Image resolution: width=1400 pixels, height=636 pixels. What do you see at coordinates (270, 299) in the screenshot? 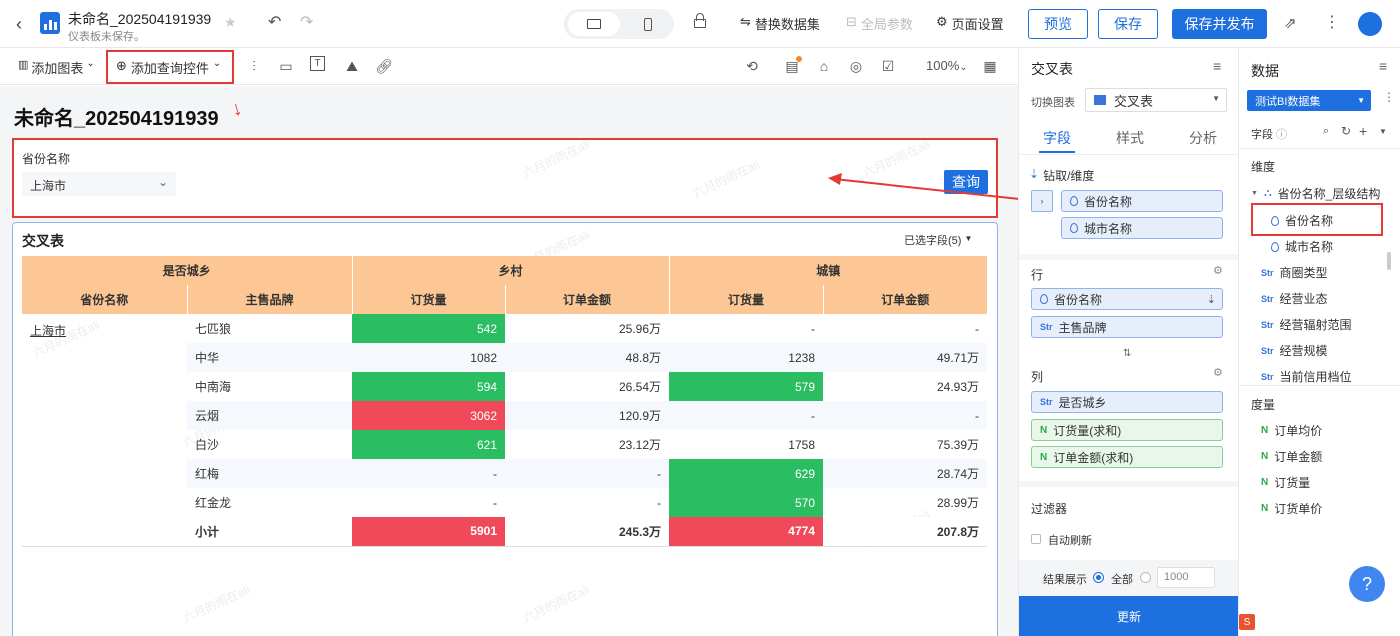
I see `header-cell: 主售品牌` at bounding box center [270, 299].